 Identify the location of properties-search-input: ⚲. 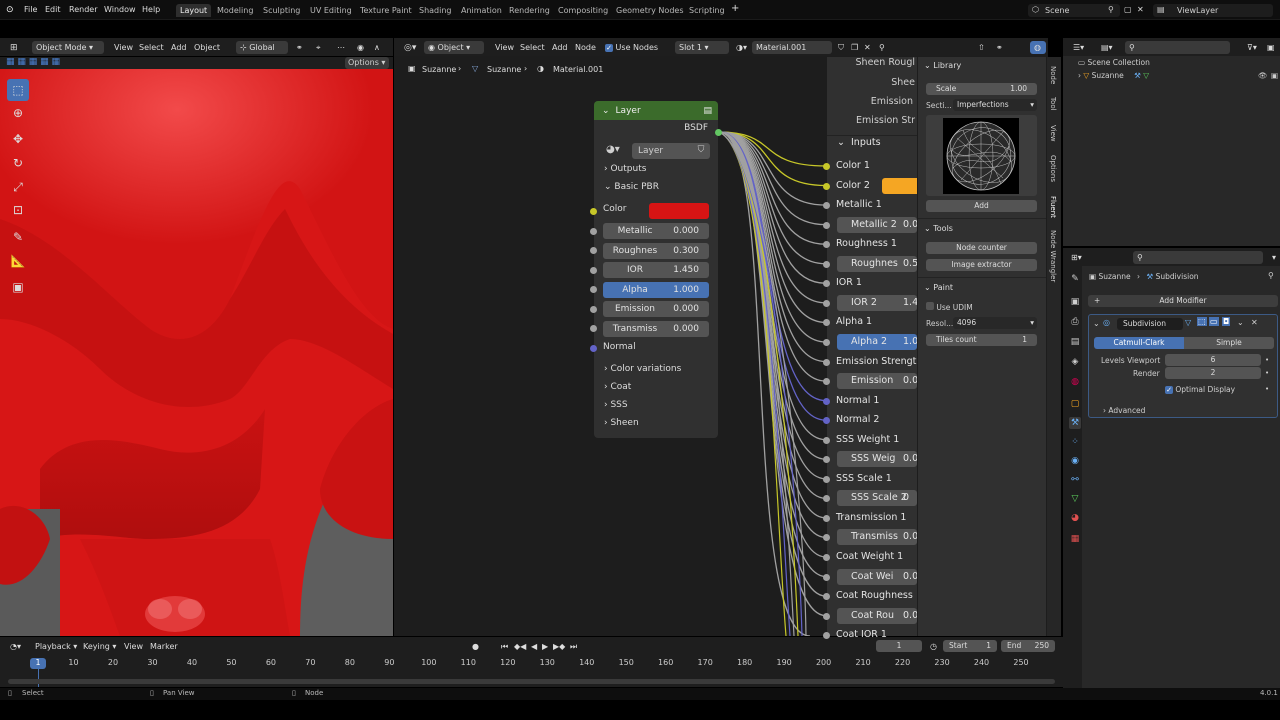
(1198, 257).